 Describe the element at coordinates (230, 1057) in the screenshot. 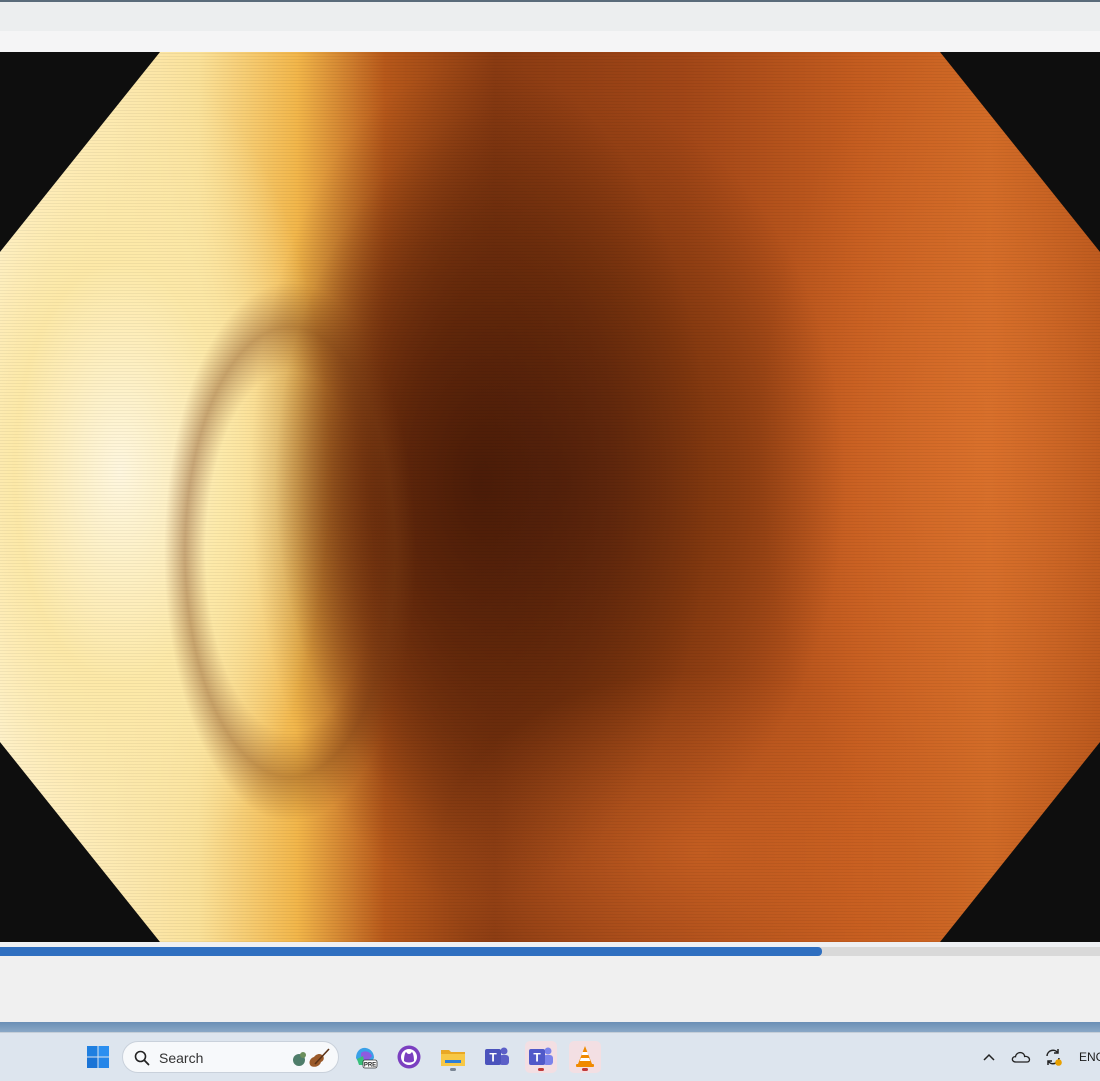

I see `taskbar-search-box: Search` at that location.